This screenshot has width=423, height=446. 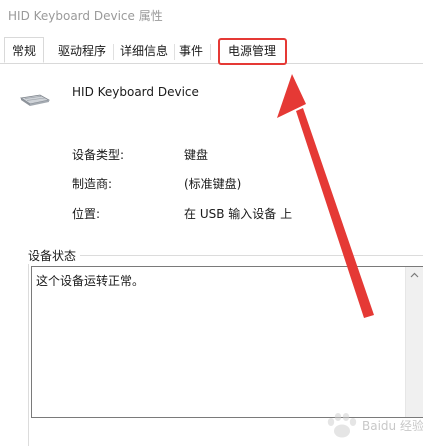 I want to click on manufacturer-label: 制造商:, so click(x=92, y=184).